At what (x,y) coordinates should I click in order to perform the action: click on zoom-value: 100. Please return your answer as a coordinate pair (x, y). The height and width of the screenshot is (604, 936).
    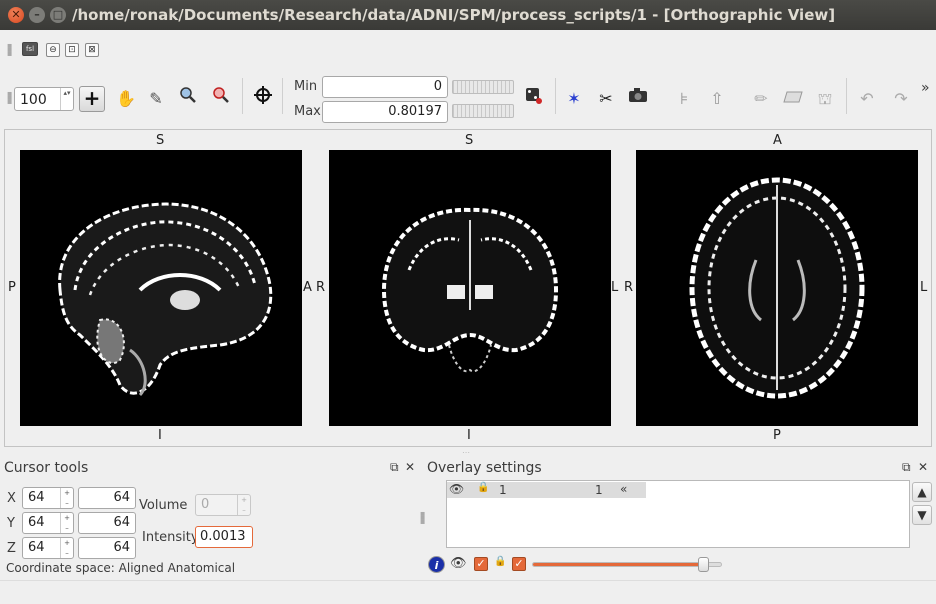
    Looking at the image, I should click on (33, 100).